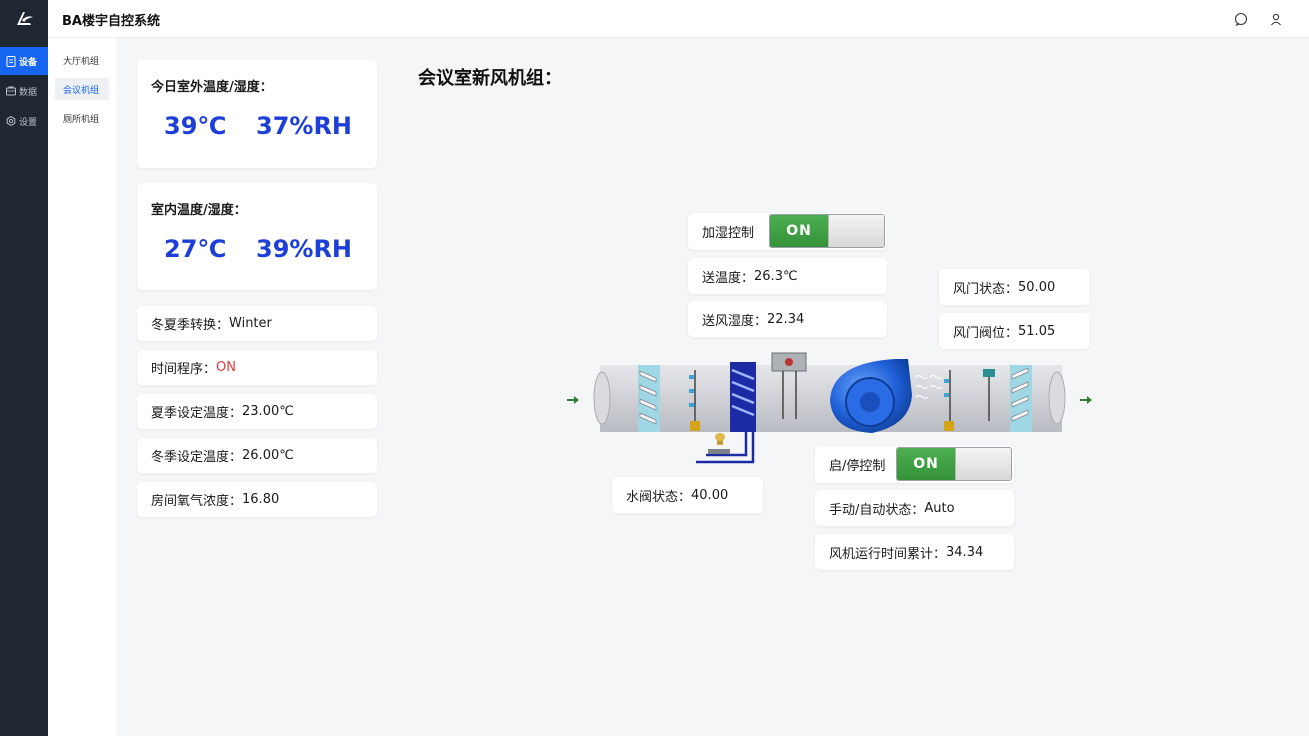 This screenshot has width=1309, height=736. Describe the element at coordinates (24, 387) in the screenshot. I see `main-sidebar: 设备 数据 设置` at that location.